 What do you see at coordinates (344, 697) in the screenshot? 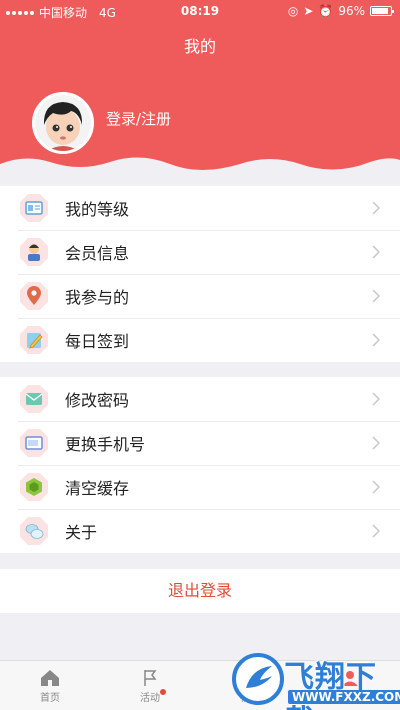
I see `watermark-url: WWW.FXXZ.COM` at bounding box center [344, 697].